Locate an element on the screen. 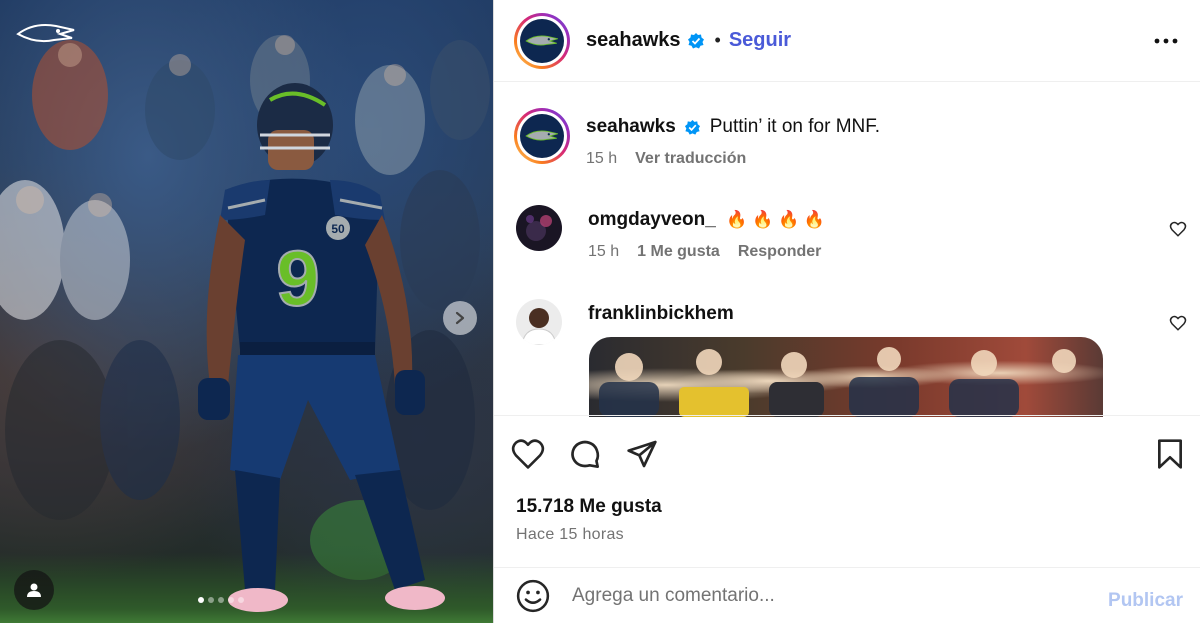 This screenshot has height=623, width=1200. comment-username: franklinbickhem is located at coordinates (661, 313).